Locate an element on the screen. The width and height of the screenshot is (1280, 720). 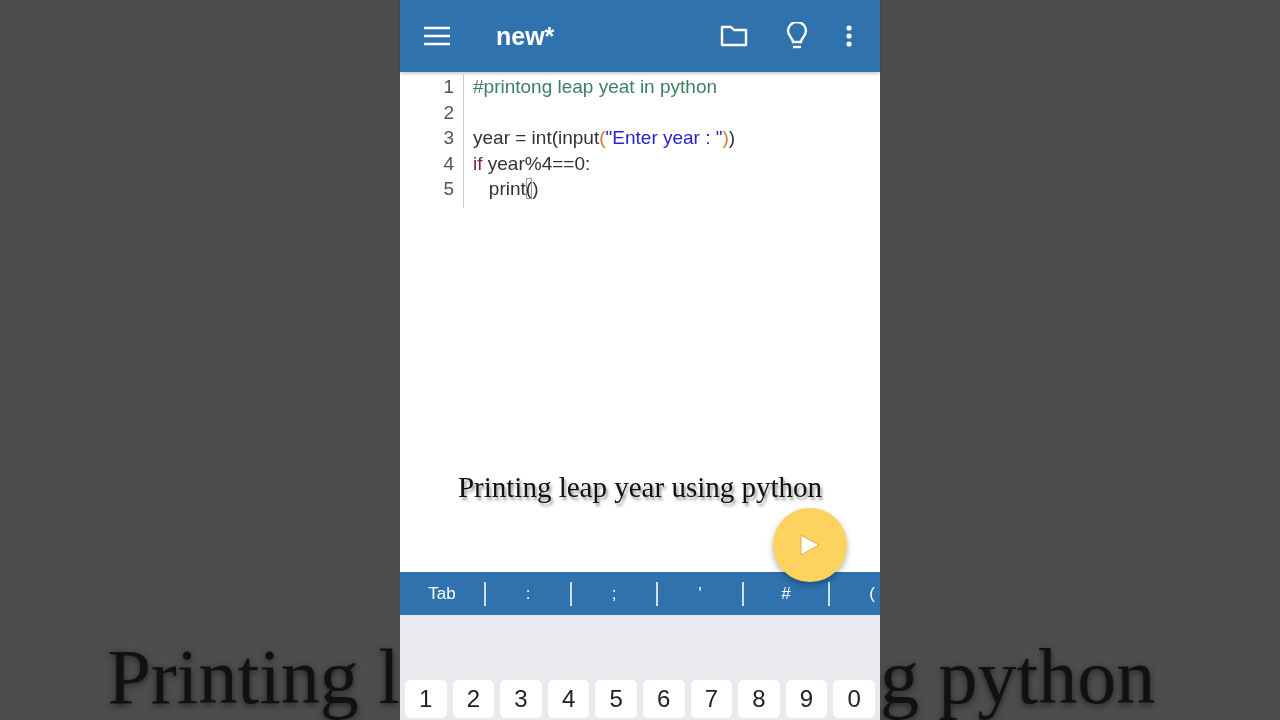
play-icon is located at coordinates (810, 545).